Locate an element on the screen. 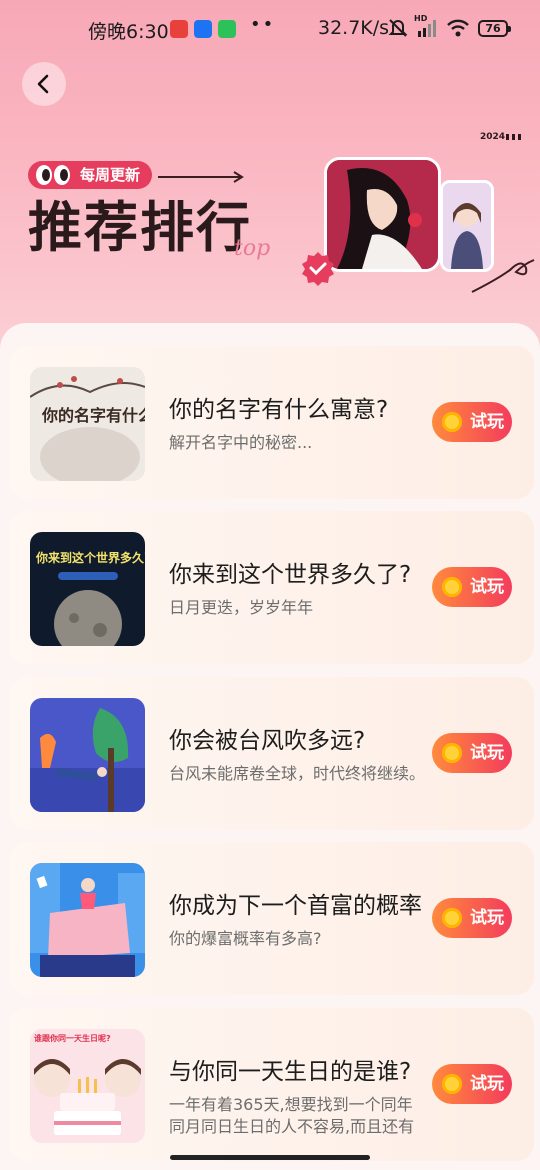 The width and height of the screenshot is (540, 1170). battery-level: 76 is located at coordinates (493, 28).